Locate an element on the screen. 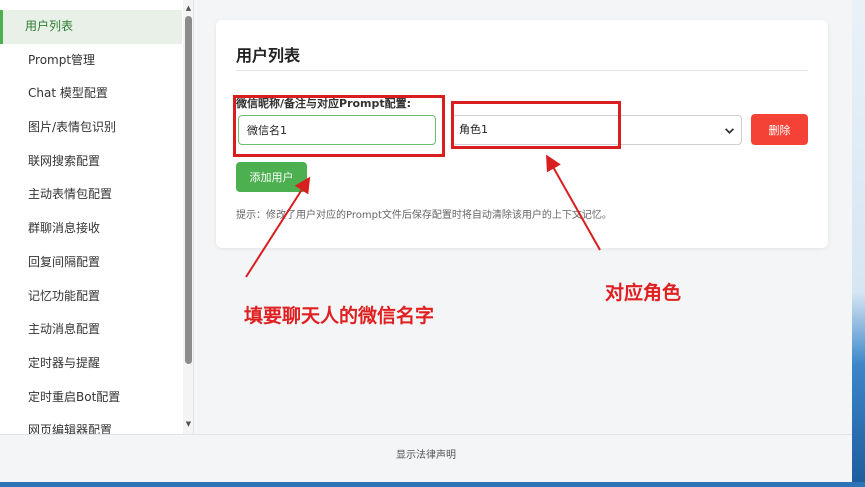  sidebar-item-reply-interval: 回复间隔配置 is located at coordinates (91, 263).